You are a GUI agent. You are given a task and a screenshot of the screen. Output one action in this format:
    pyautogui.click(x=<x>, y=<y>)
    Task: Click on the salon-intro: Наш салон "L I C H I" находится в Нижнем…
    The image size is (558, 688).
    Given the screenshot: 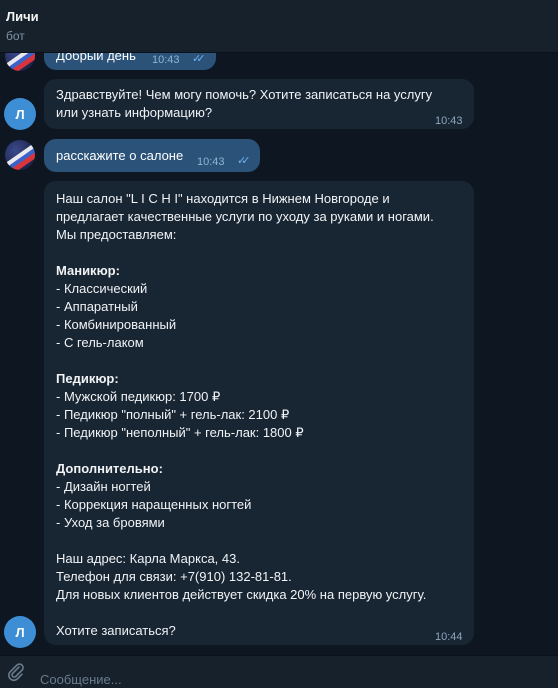 What is the action you would take?
    pyautogui.click(x=245, y=216)
    